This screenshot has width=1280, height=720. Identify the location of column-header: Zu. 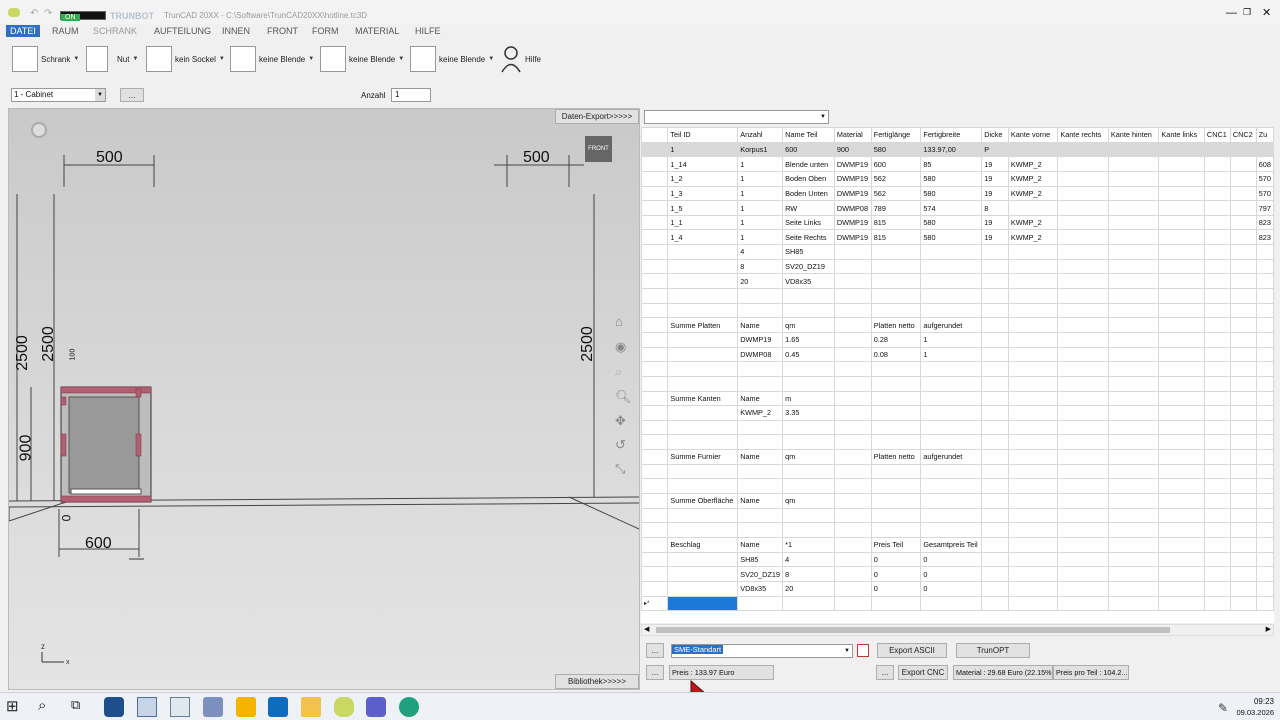
(1264, 135).